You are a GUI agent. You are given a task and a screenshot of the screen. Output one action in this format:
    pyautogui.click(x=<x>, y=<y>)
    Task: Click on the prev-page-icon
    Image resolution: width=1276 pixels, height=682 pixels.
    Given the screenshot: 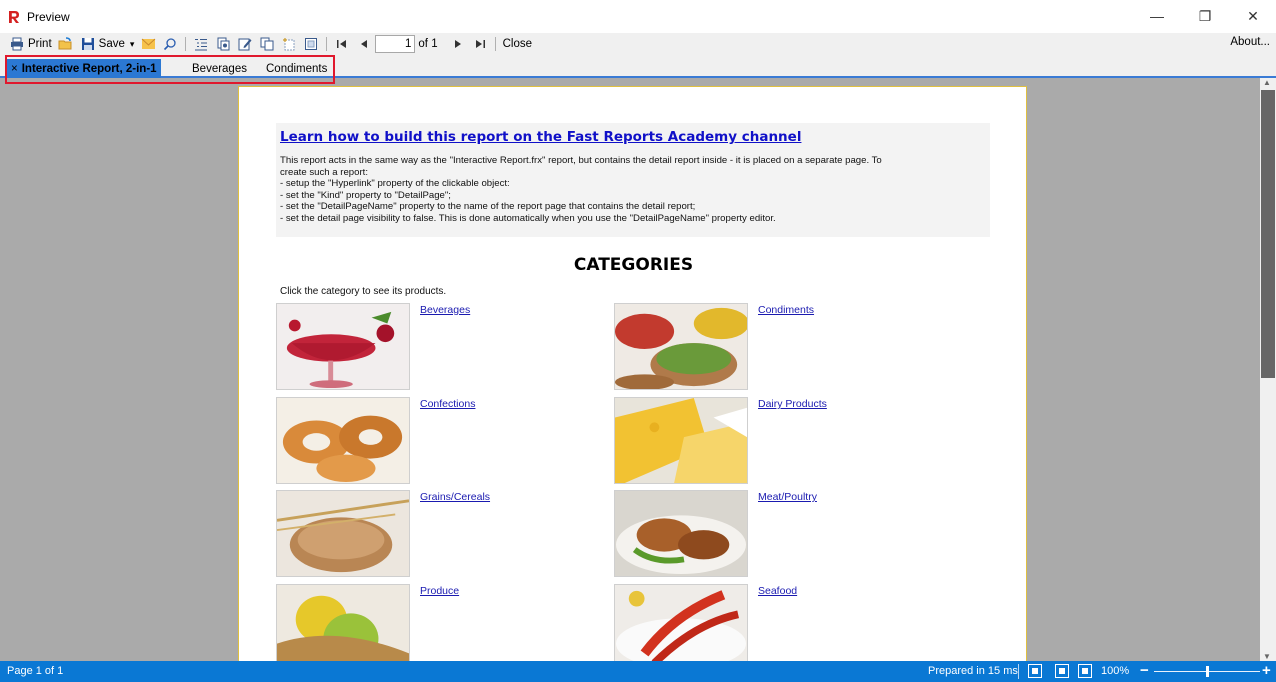 What is the action you would take?
    pyautogui.click(x=364, y=44)
    